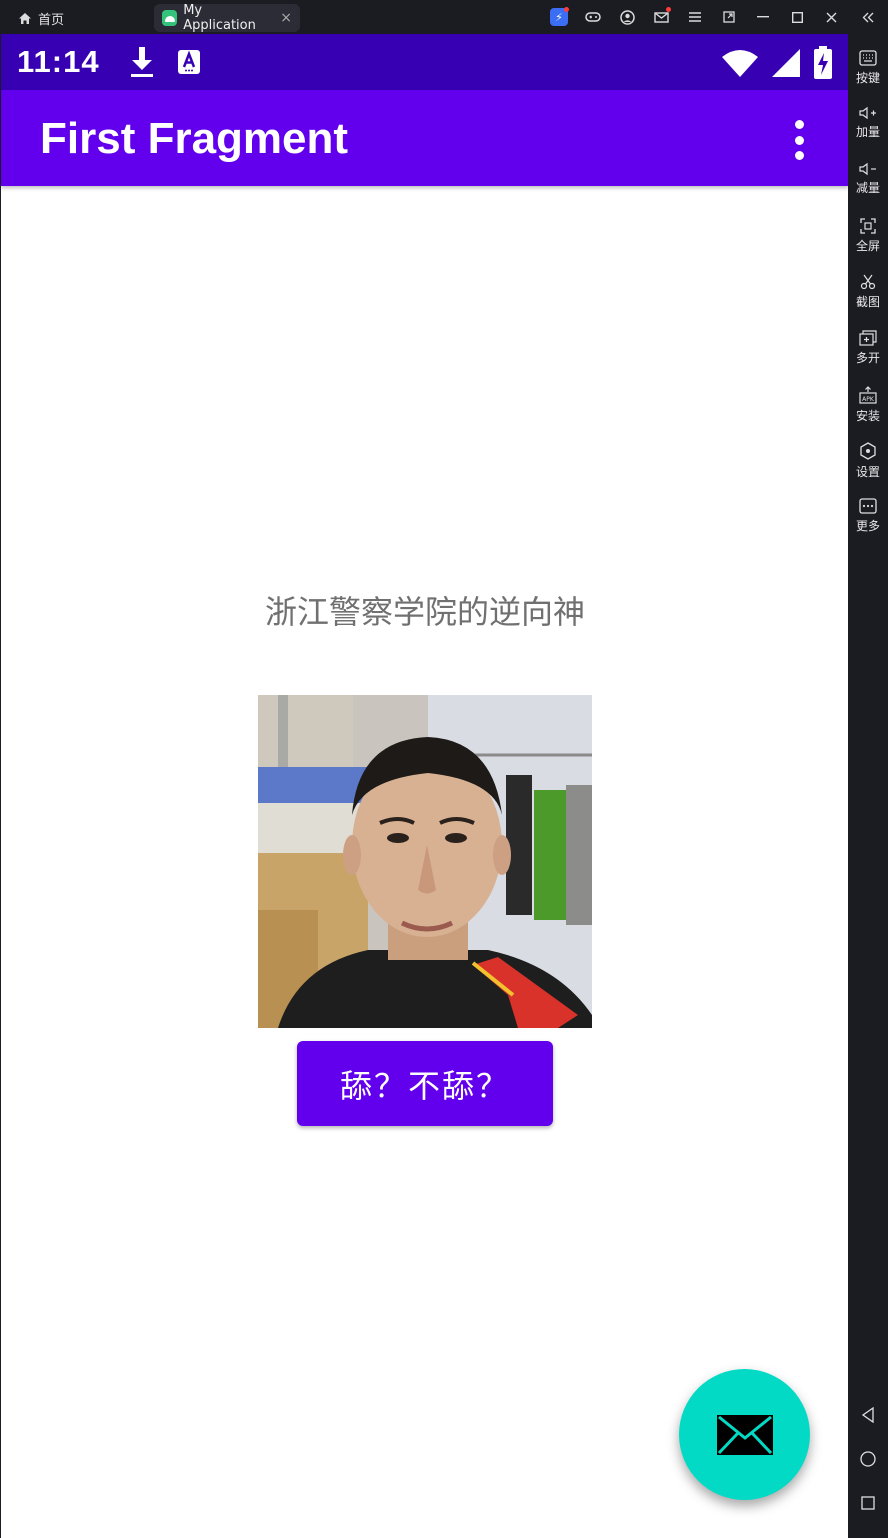 The height and width of the screenshot is (1538, 888). Describe the element at coordinates (425, 861) in the screenshot. I see `profile-photo` at that location.